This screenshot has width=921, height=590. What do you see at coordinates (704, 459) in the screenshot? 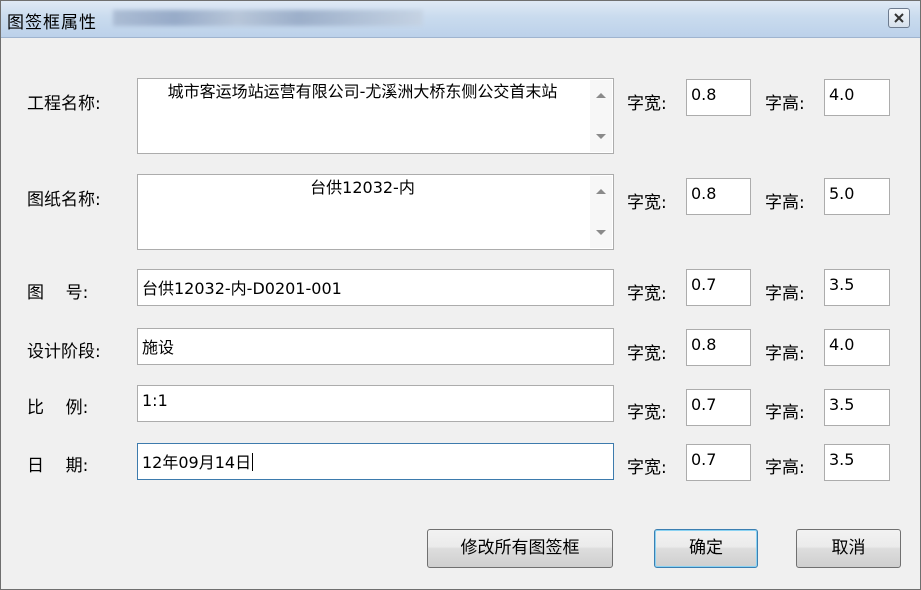
I see `date-width-value: 0.7` at bounding box center [704, 459].